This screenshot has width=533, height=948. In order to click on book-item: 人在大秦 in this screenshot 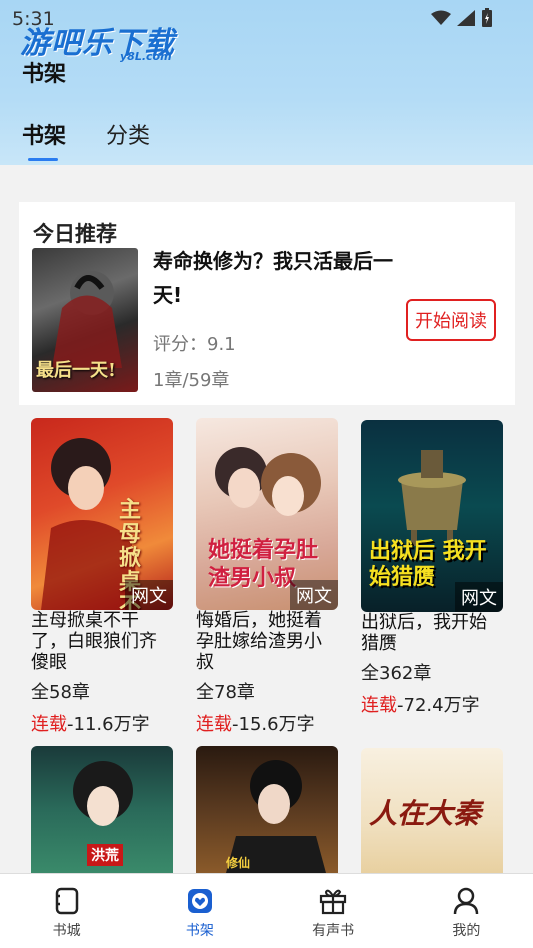, I will do `click(436, 810)`.